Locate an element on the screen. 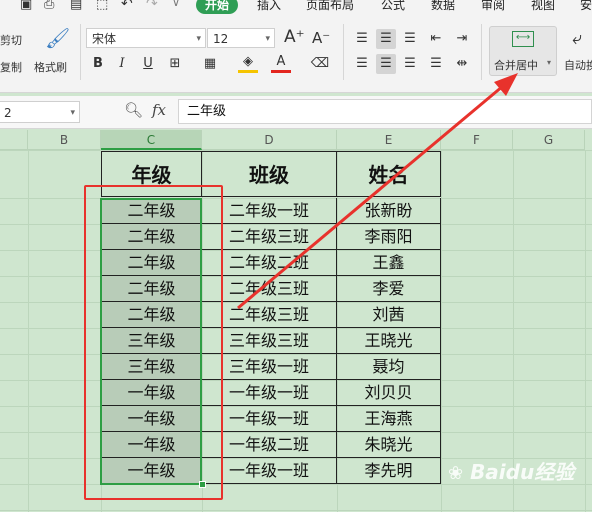  annotation-arrow-head is located at coordinates (506, 84).